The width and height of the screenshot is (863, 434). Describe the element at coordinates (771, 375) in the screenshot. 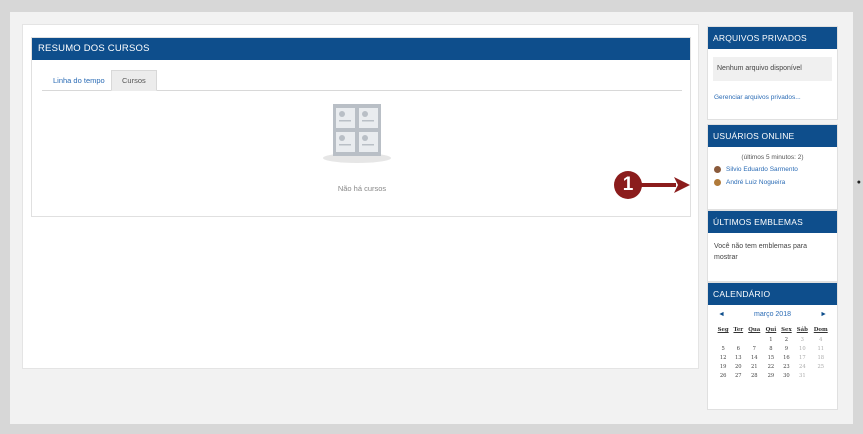

I see `calendar-day: 29` at that location.